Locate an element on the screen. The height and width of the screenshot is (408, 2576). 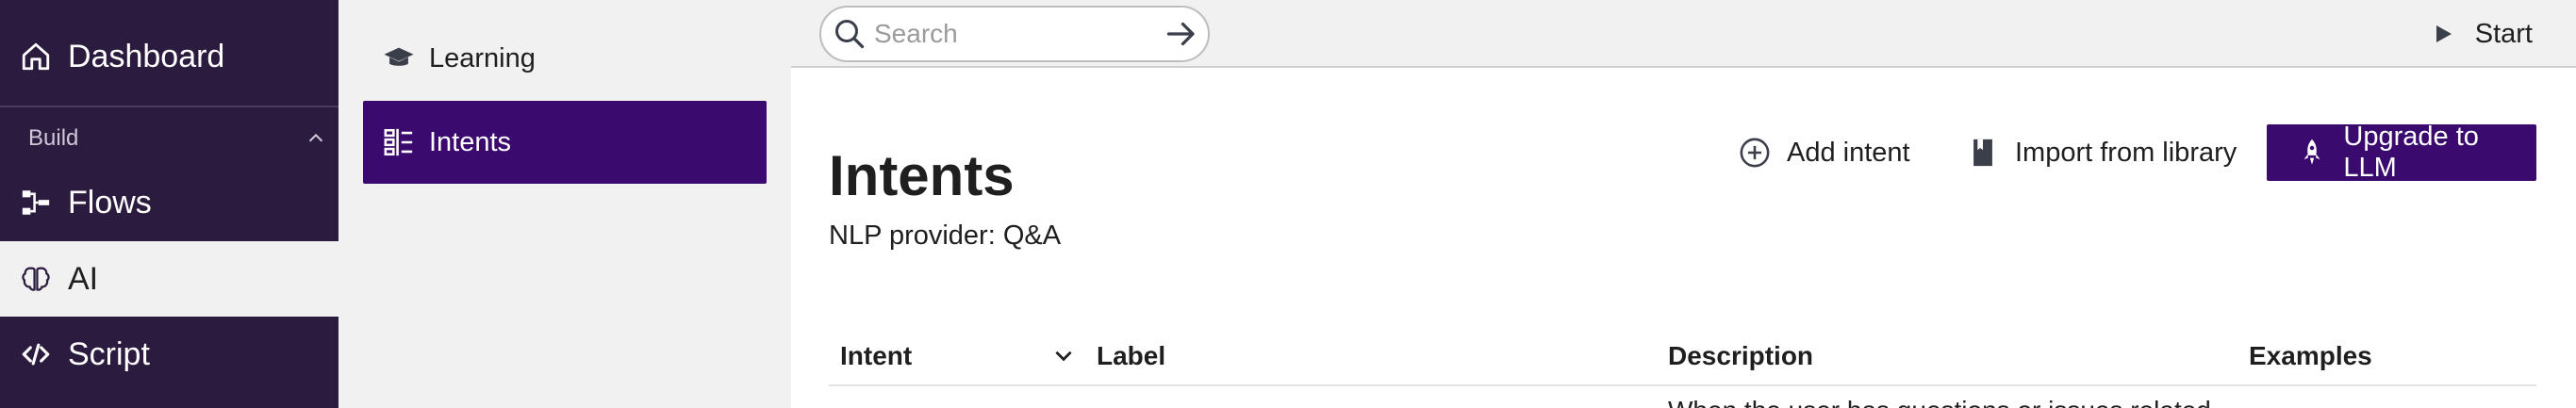
start-button-label: Start is located at coordinates (2503, 33).